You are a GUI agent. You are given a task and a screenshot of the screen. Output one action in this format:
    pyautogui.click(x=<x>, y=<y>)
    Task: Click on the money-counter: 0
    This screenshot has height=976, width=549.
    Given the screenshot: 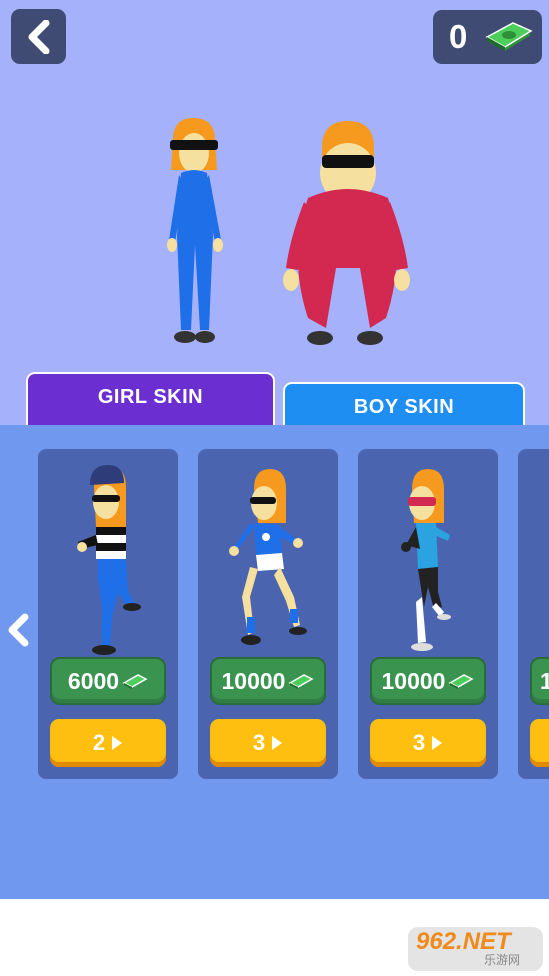 What is the action you would take?
    pyautogui.click(x=487, y=37)
    